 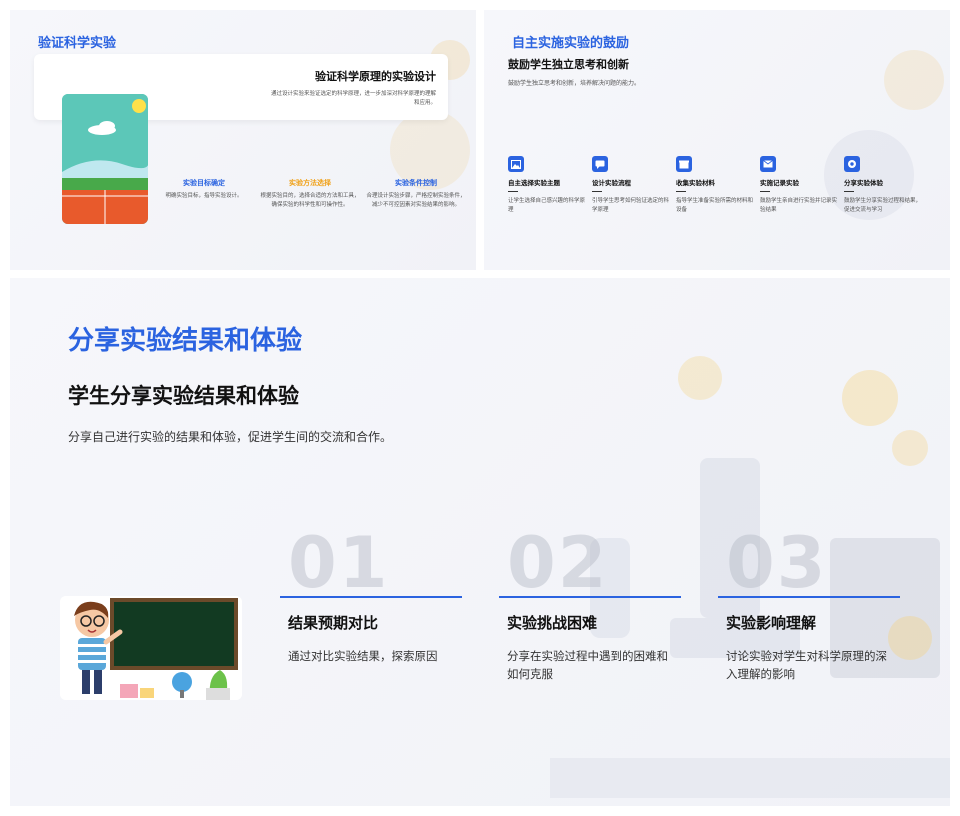 I want to click on step-item: 自主选择实验主题 让学生选择自己感兴趣的科学原理, so click(x=547, y=185).